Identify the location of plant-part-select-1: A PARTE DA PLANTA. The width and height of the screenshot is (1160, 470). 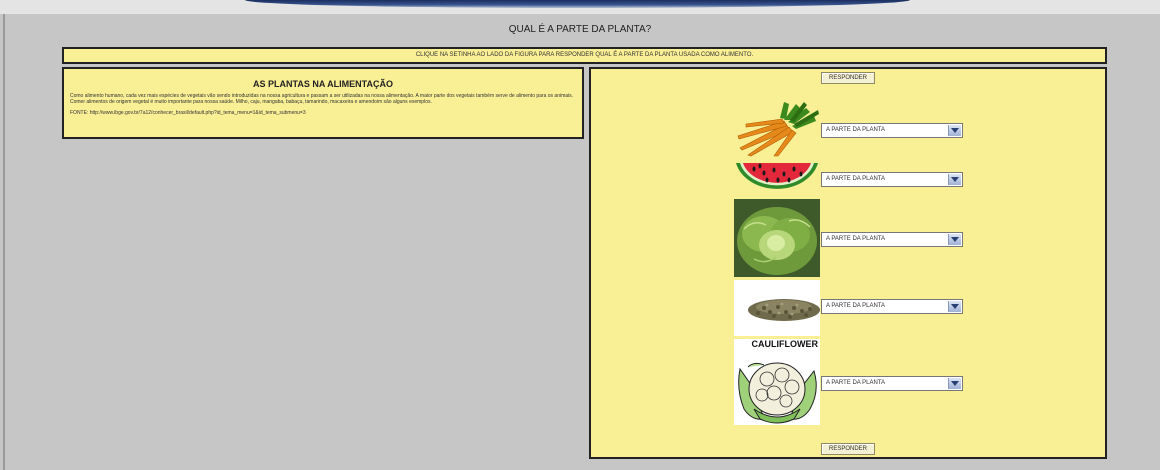
(892, 130).